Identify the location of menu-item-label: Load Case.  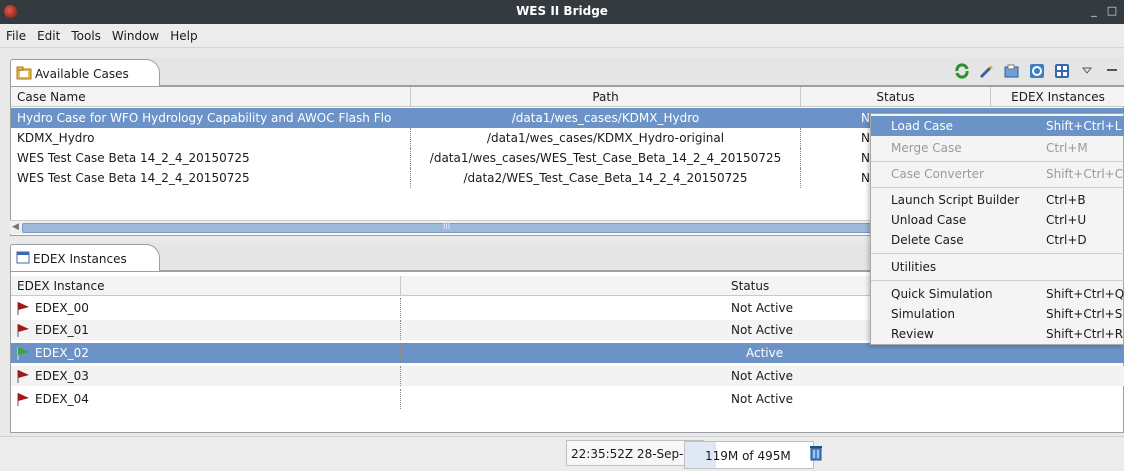
(922, 126).